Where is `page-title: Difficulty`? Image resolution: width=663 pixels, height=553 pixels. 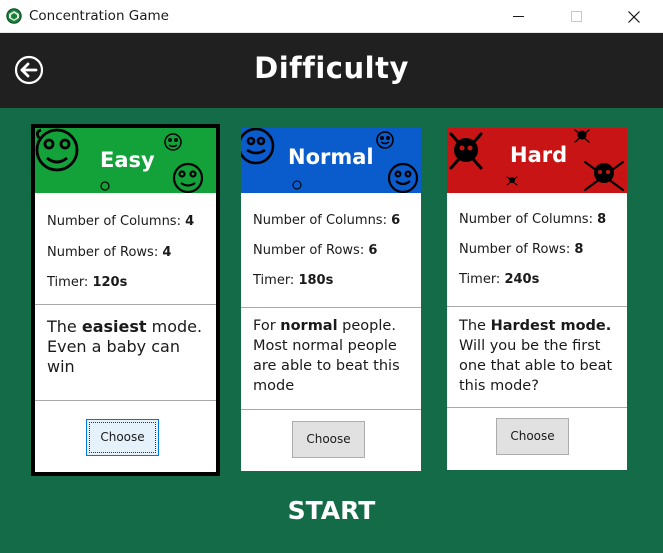 page-title: Difficulty is located at coordinates (331, 68).